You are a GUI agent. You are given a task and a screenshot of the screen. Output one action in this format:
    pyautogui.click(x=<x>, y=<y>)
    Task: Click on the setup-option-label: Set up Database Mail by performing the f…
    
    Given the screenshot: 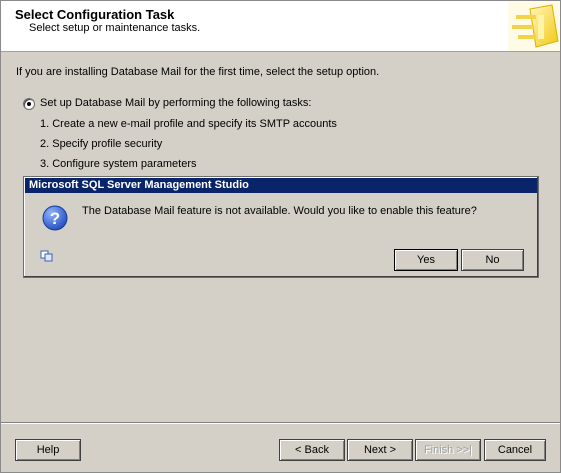 What is the action you would take?
    pyautogui.click(x=175, y=103)
    